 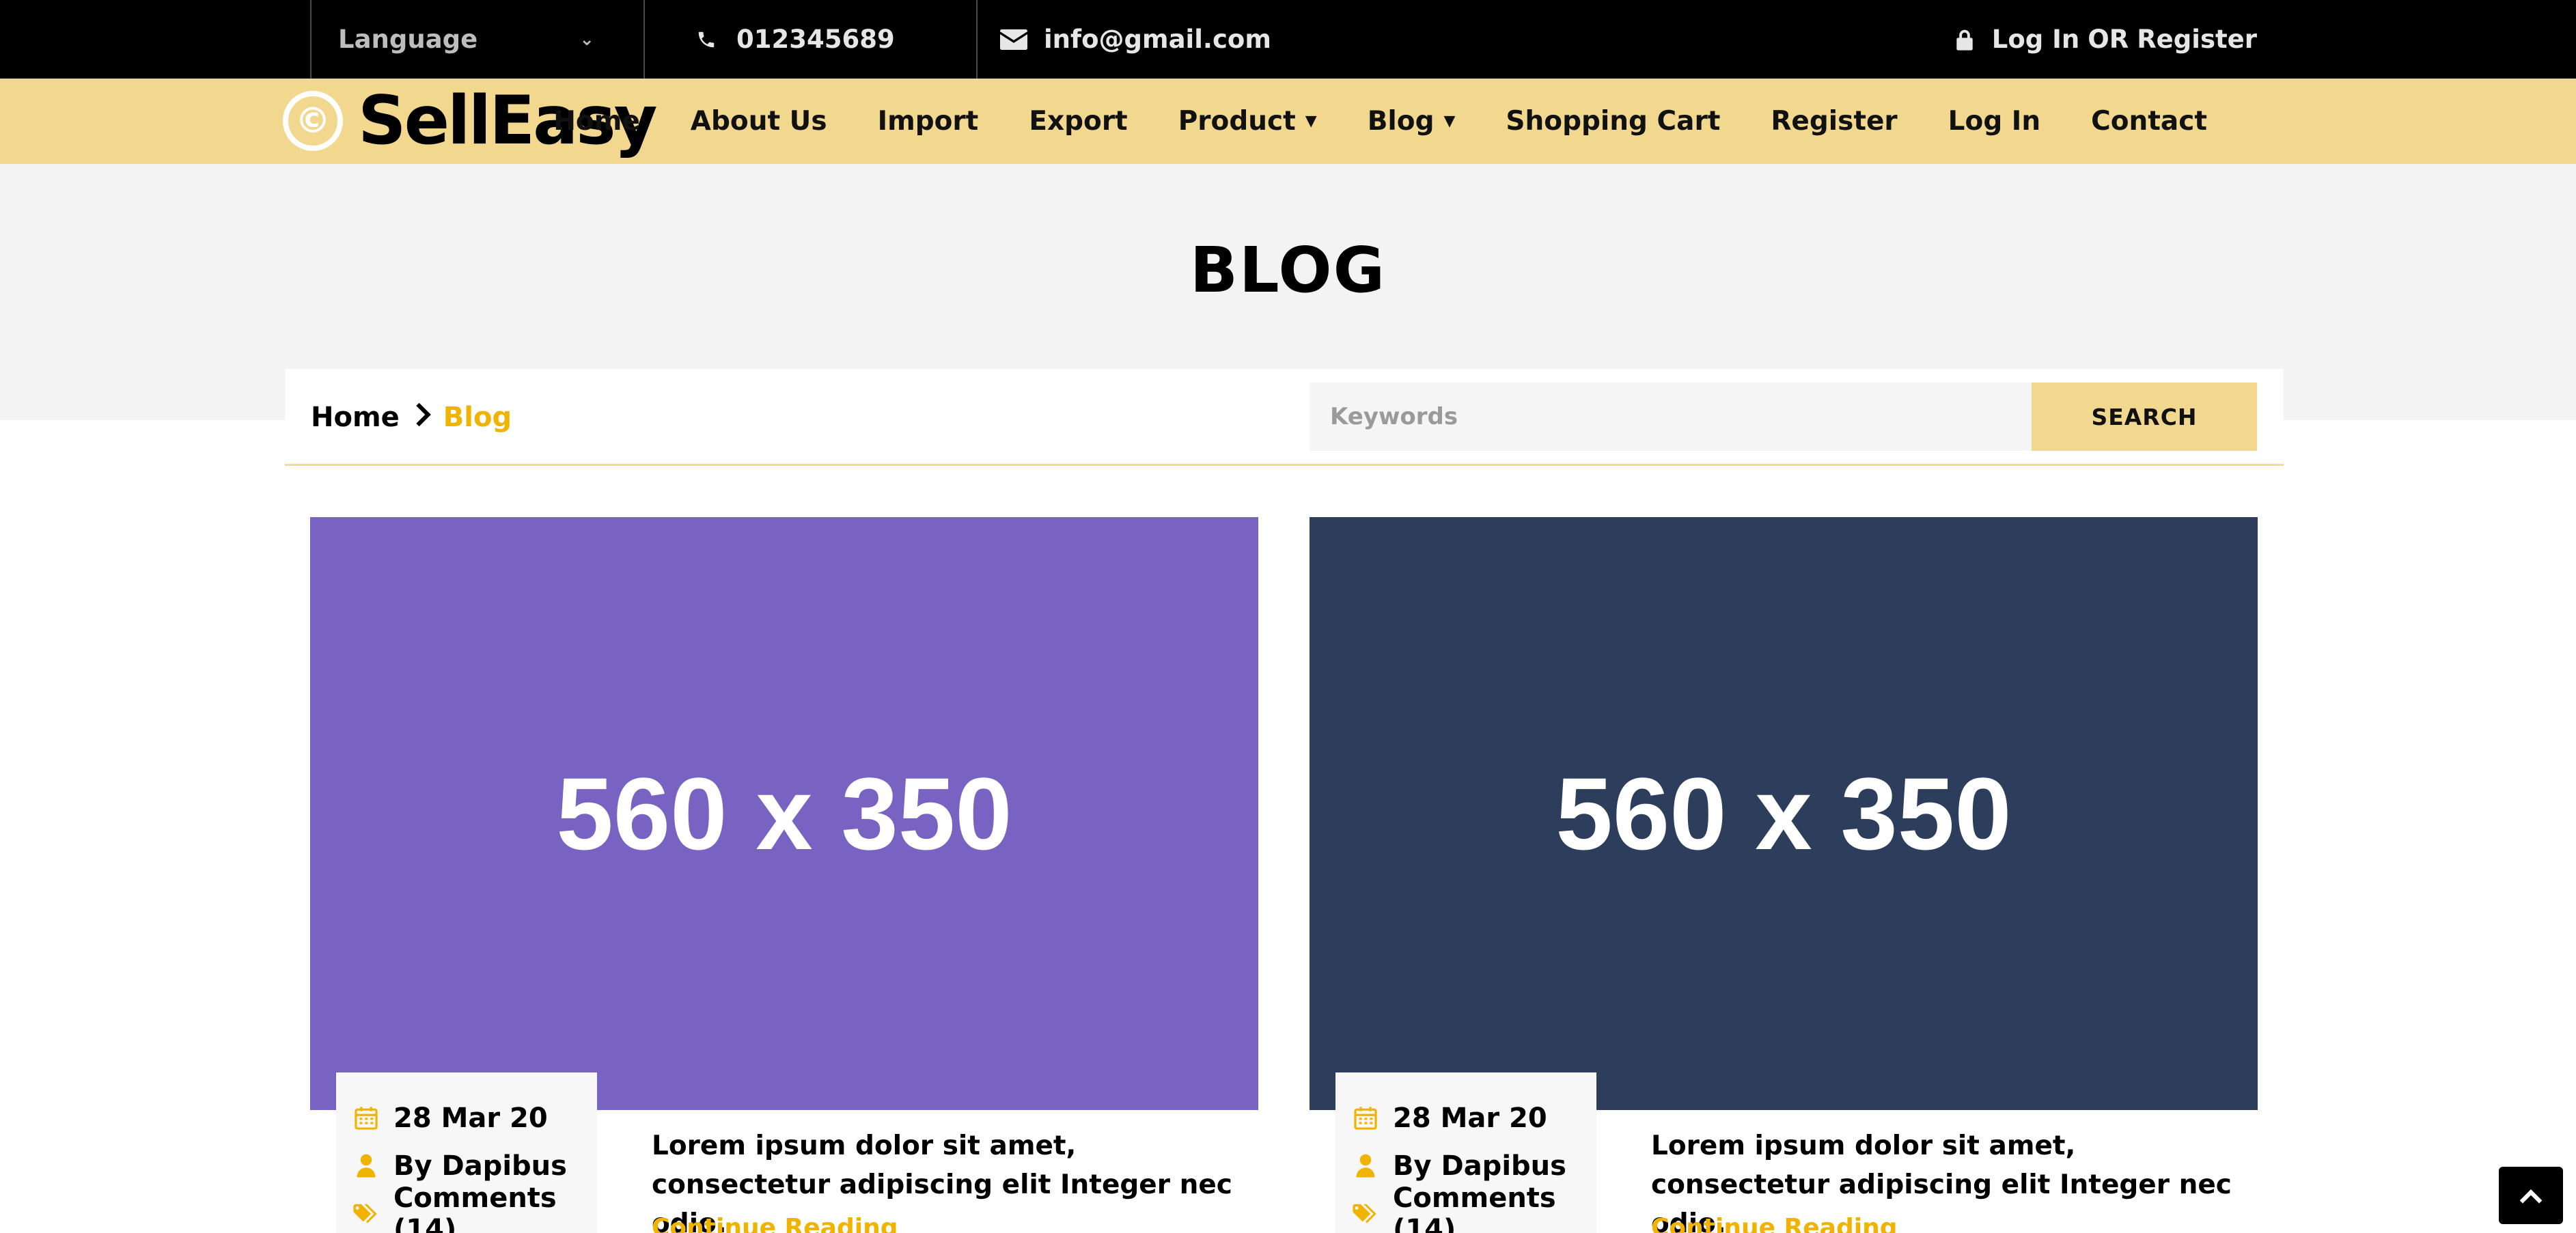 I want to click on nav-item-blog: Blog ▼, so click(x=1412, y=121).